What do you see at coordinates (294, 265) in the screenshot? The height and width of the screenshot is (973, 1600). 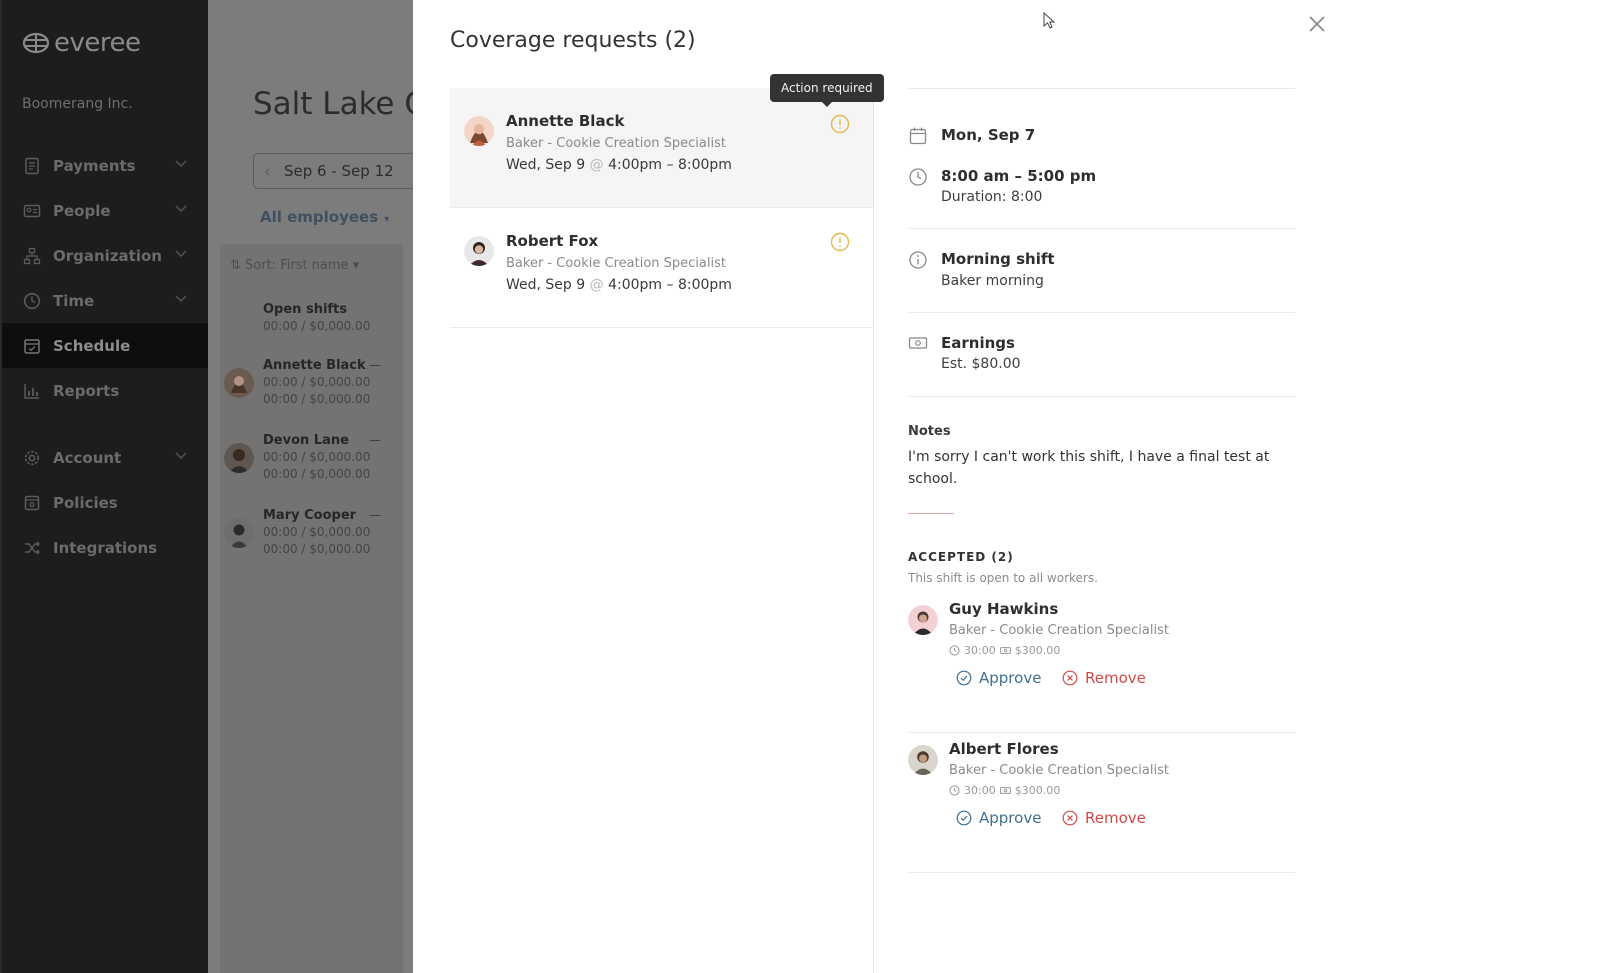 I see `sort-dropdown: ⇅ Sort: First name ▾` at bounding box center [294, 265].